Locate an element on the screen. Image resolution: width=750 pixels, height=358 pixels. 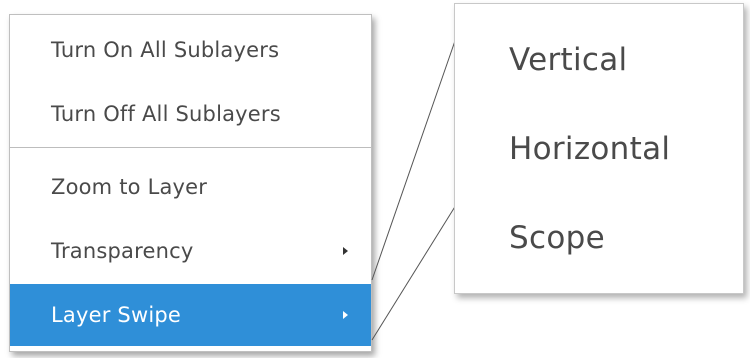
menu-item-label: Turn Off All Sublayers is located at coordinates (166, 114).